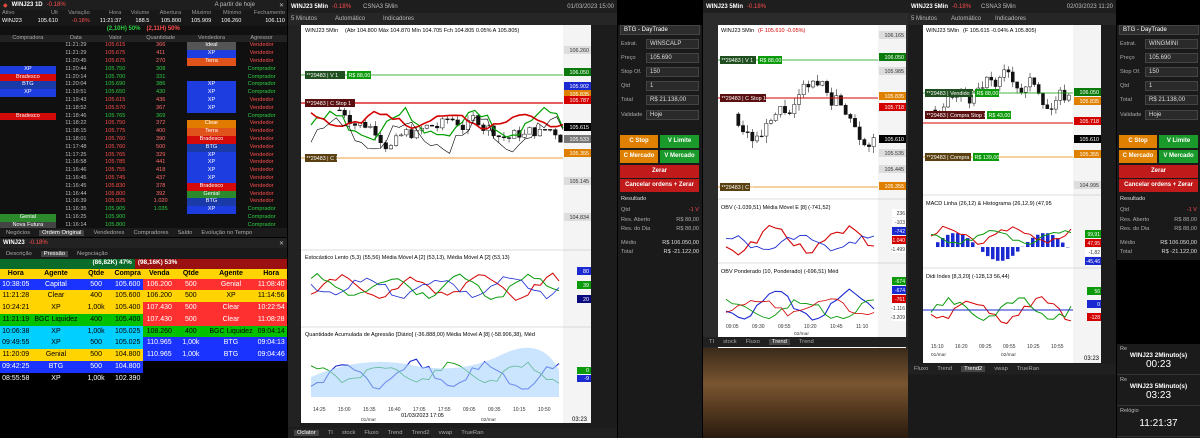 The height and width of the screenshot is (438, 1200). Describe the element at coordinates (143, 367) in the screenshot. I see `book-row: 09:42:25 BTG 500 104.800` at that location.